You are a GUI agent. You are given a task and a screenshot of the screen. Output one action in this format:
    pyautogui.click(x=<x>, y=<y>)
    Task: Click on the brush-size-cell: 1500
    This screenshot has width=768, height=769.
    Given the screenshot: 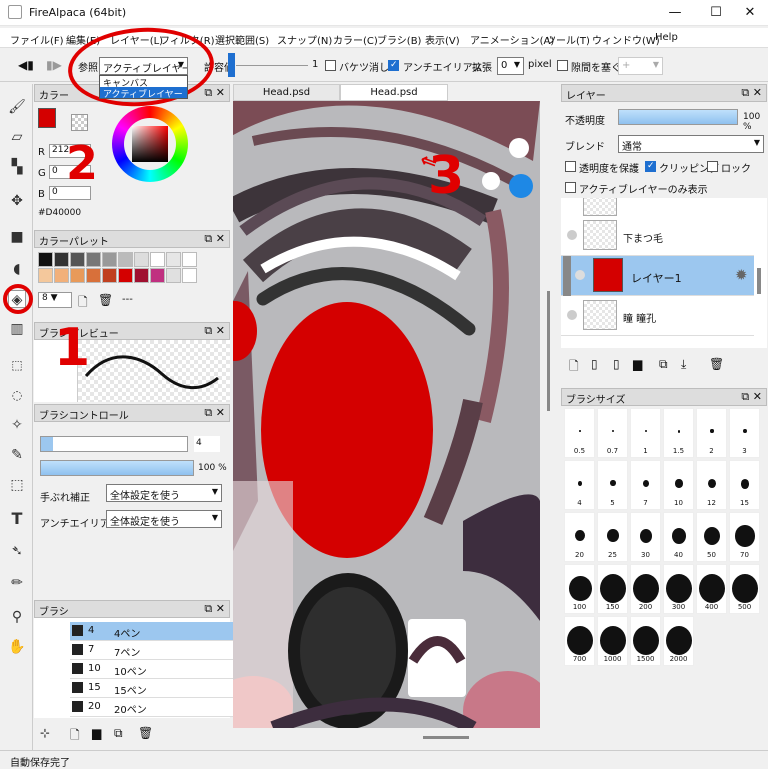 What is the action you would take?
    pyautogui.click(x=645, y=641)
    